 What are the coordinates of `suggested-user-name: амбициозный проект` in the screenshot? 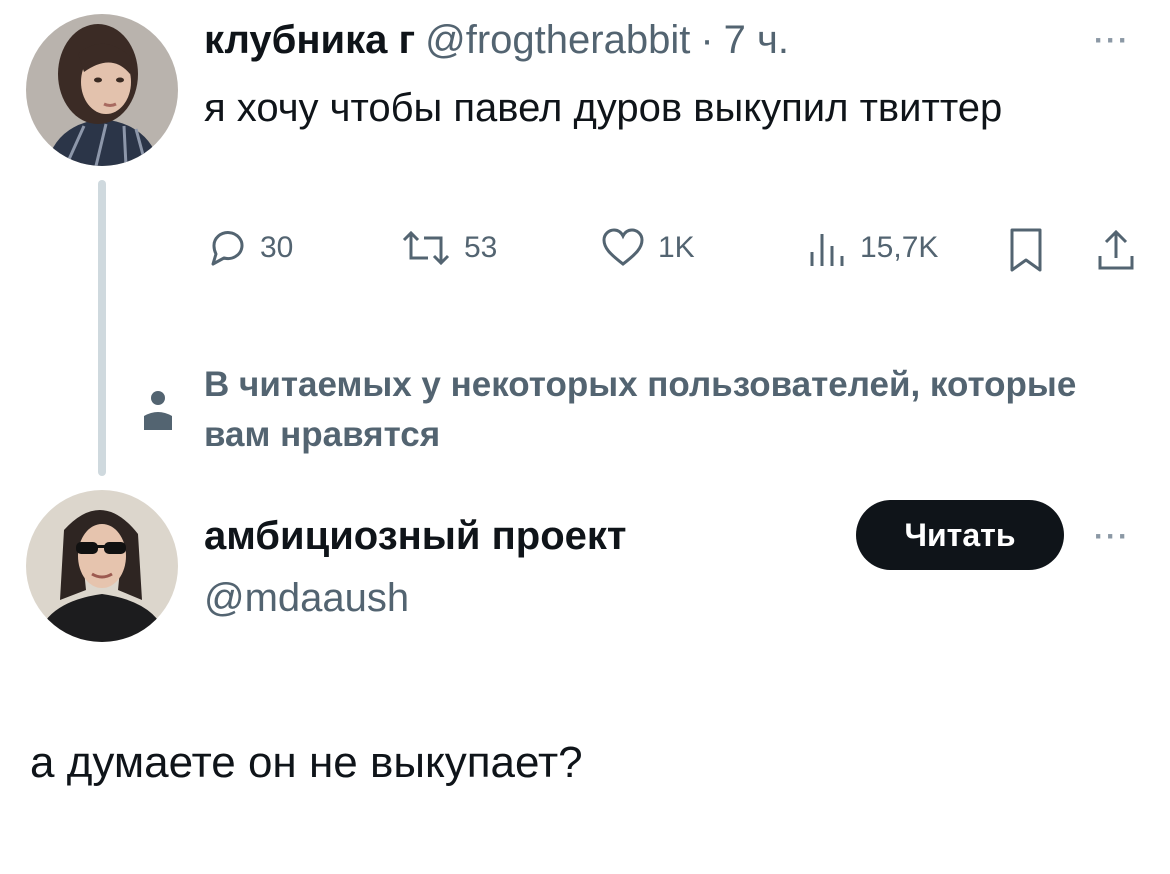 It's located at (415, 536).